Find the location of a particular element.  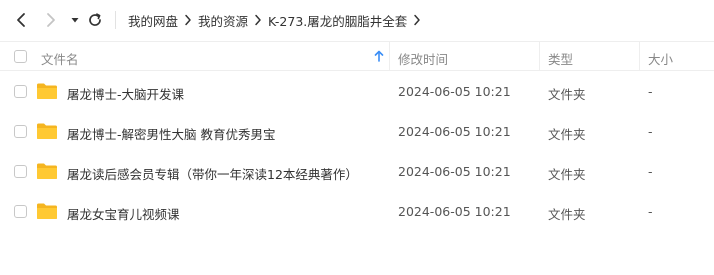

back-button is located at coordinates (21, 20).